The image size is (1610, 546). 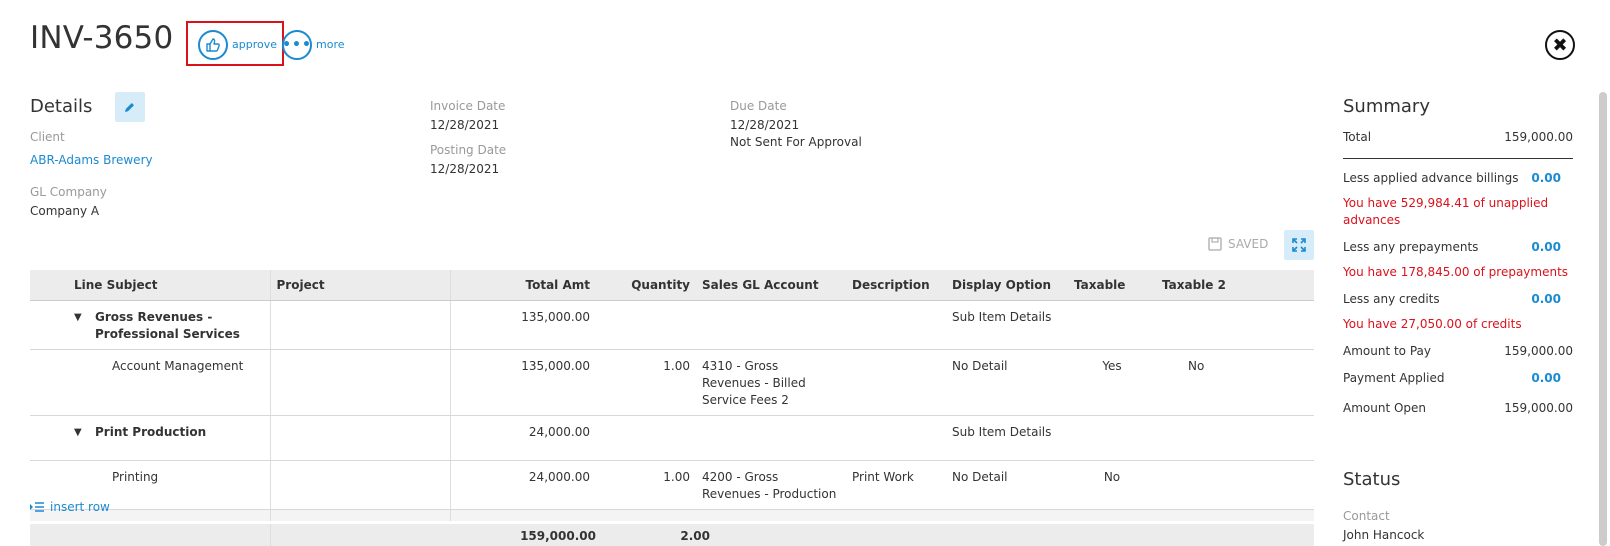 I want to click on close-icon: ✖, so click(x=1560, y=45).